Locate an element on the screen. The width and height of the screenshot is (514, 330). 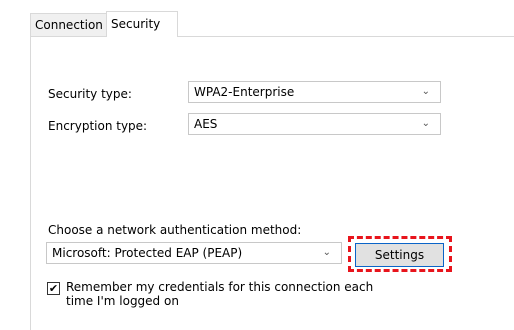
auth-method-label: Choose a network authentication method: is located at coordinates (175, 230).